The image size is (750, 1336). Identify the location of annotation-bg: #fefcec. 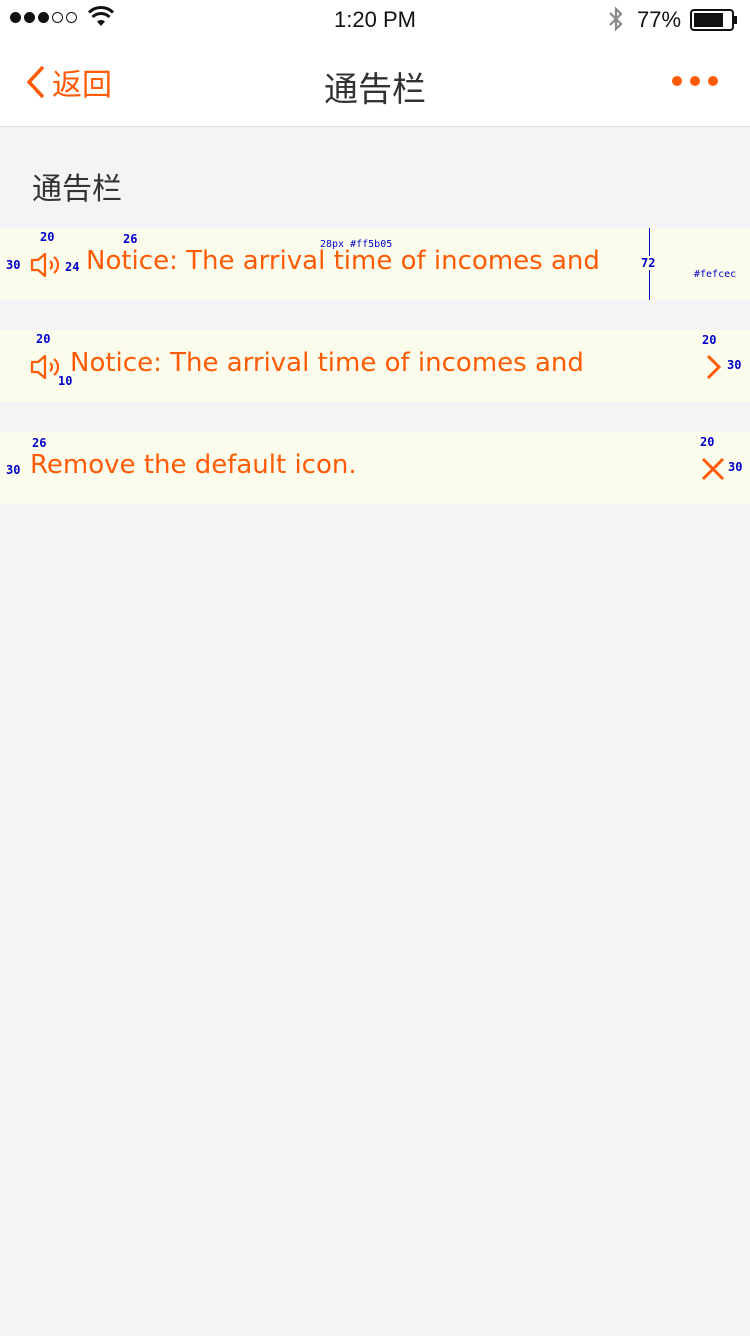
(715, 274).